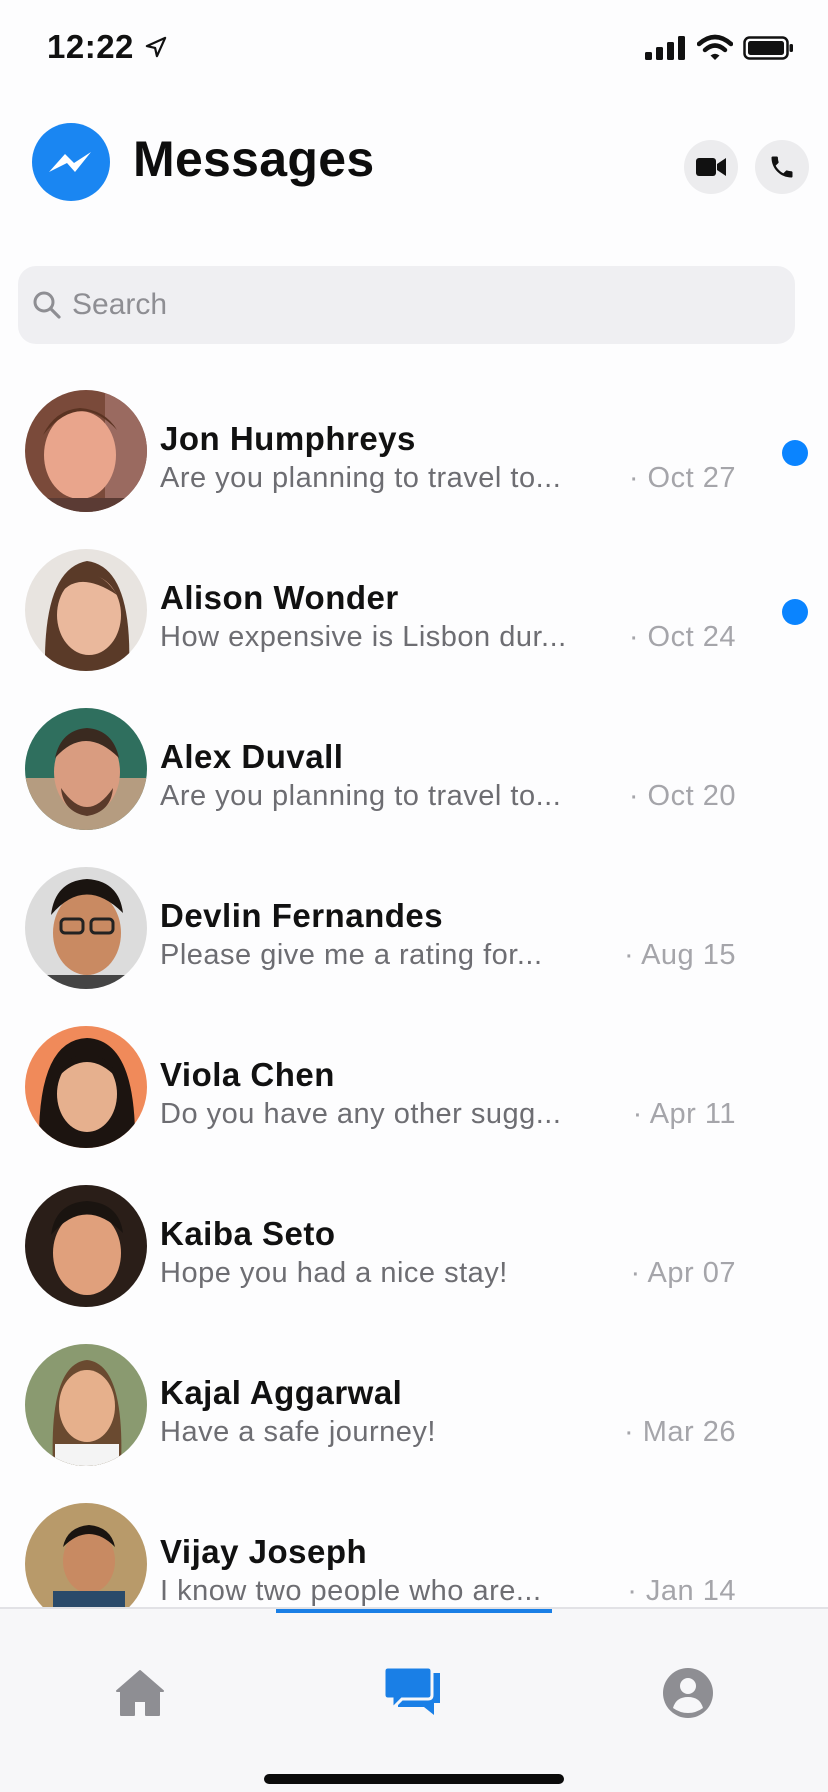 The width and height of the screenshot is (828, 1792). Describe the element at coordinates (681, 1591) in the screenshot. I see `conversation-date: · Jan 14` at that location.